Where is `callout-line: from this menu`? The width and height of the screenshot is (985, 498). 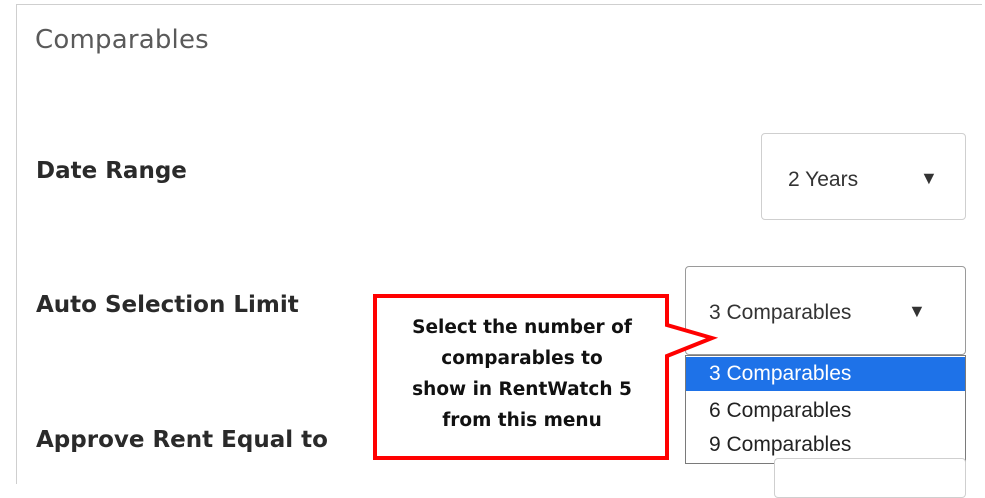 callout-line: from this menu is located at coordinates (522, 420).